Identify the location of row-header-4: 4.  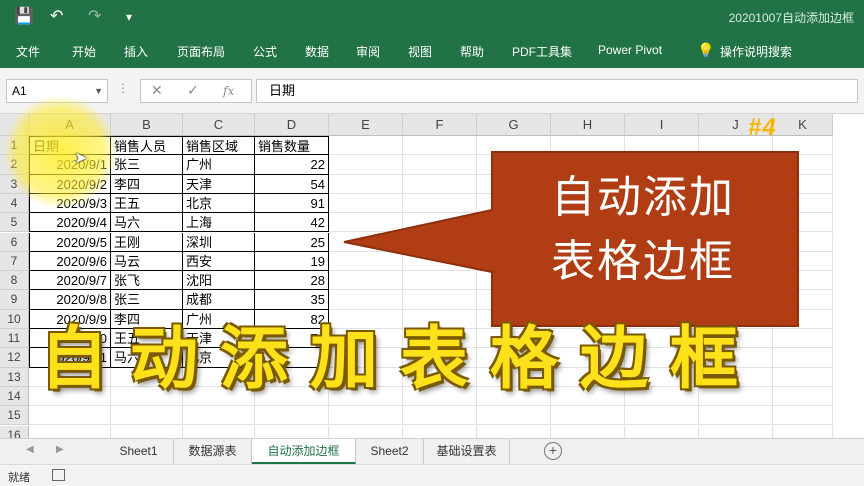
(14, 203).